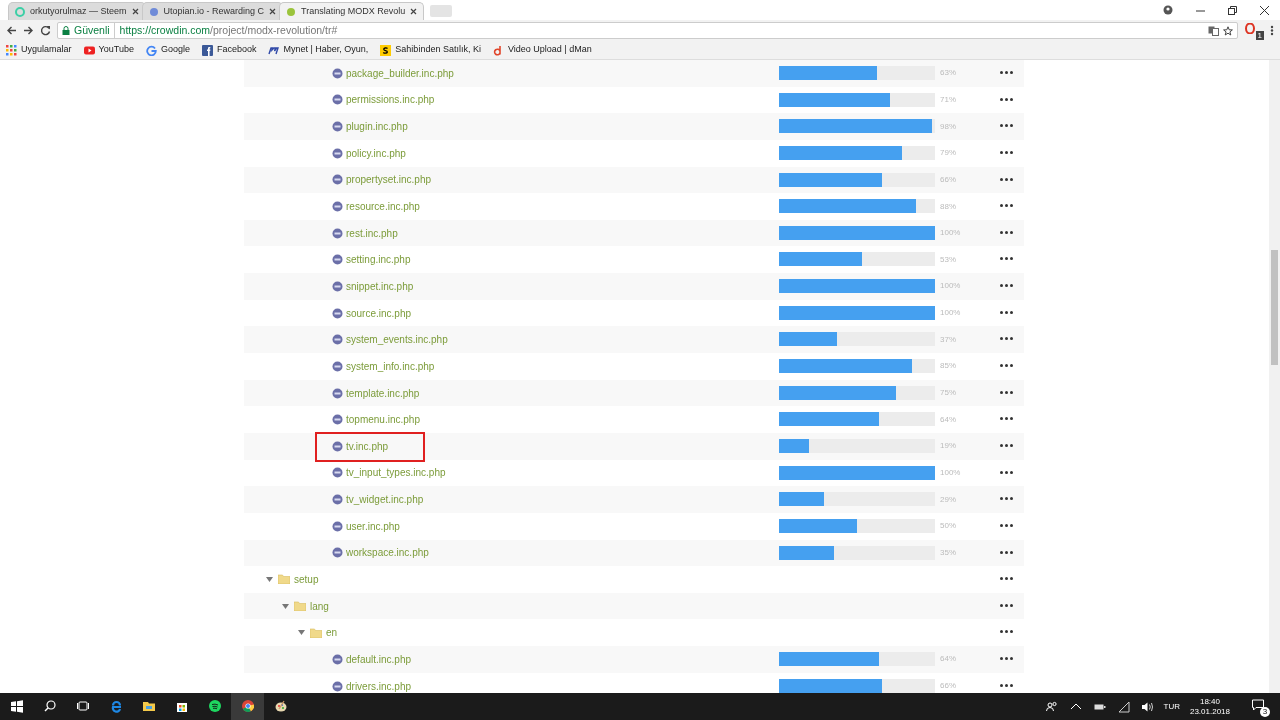 The width and height of the screenshot is (1280, 720). What do you see at coordinates (284, 579) in the screenshot?
I see `folder-icon` at bounding box center [284, 579].